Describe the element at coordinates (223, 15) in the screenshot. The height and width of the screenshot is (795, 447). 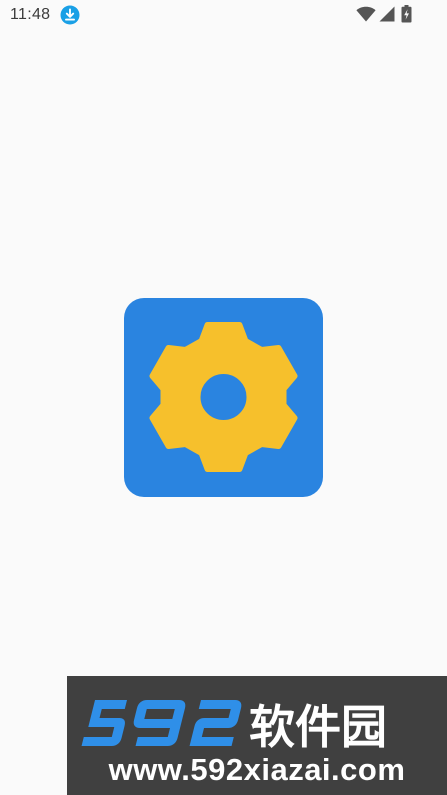
I see `status-bar: 11:48` at that location.